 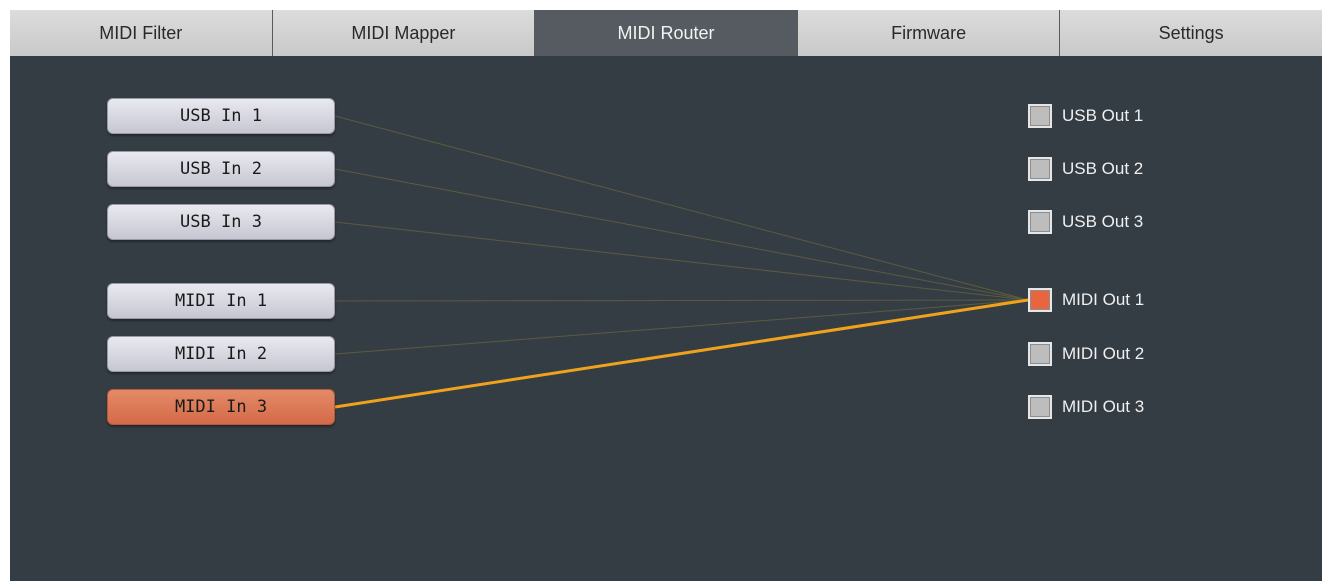 I want to click on midi-out-2-checkbox, so click(x=1040, y=354).